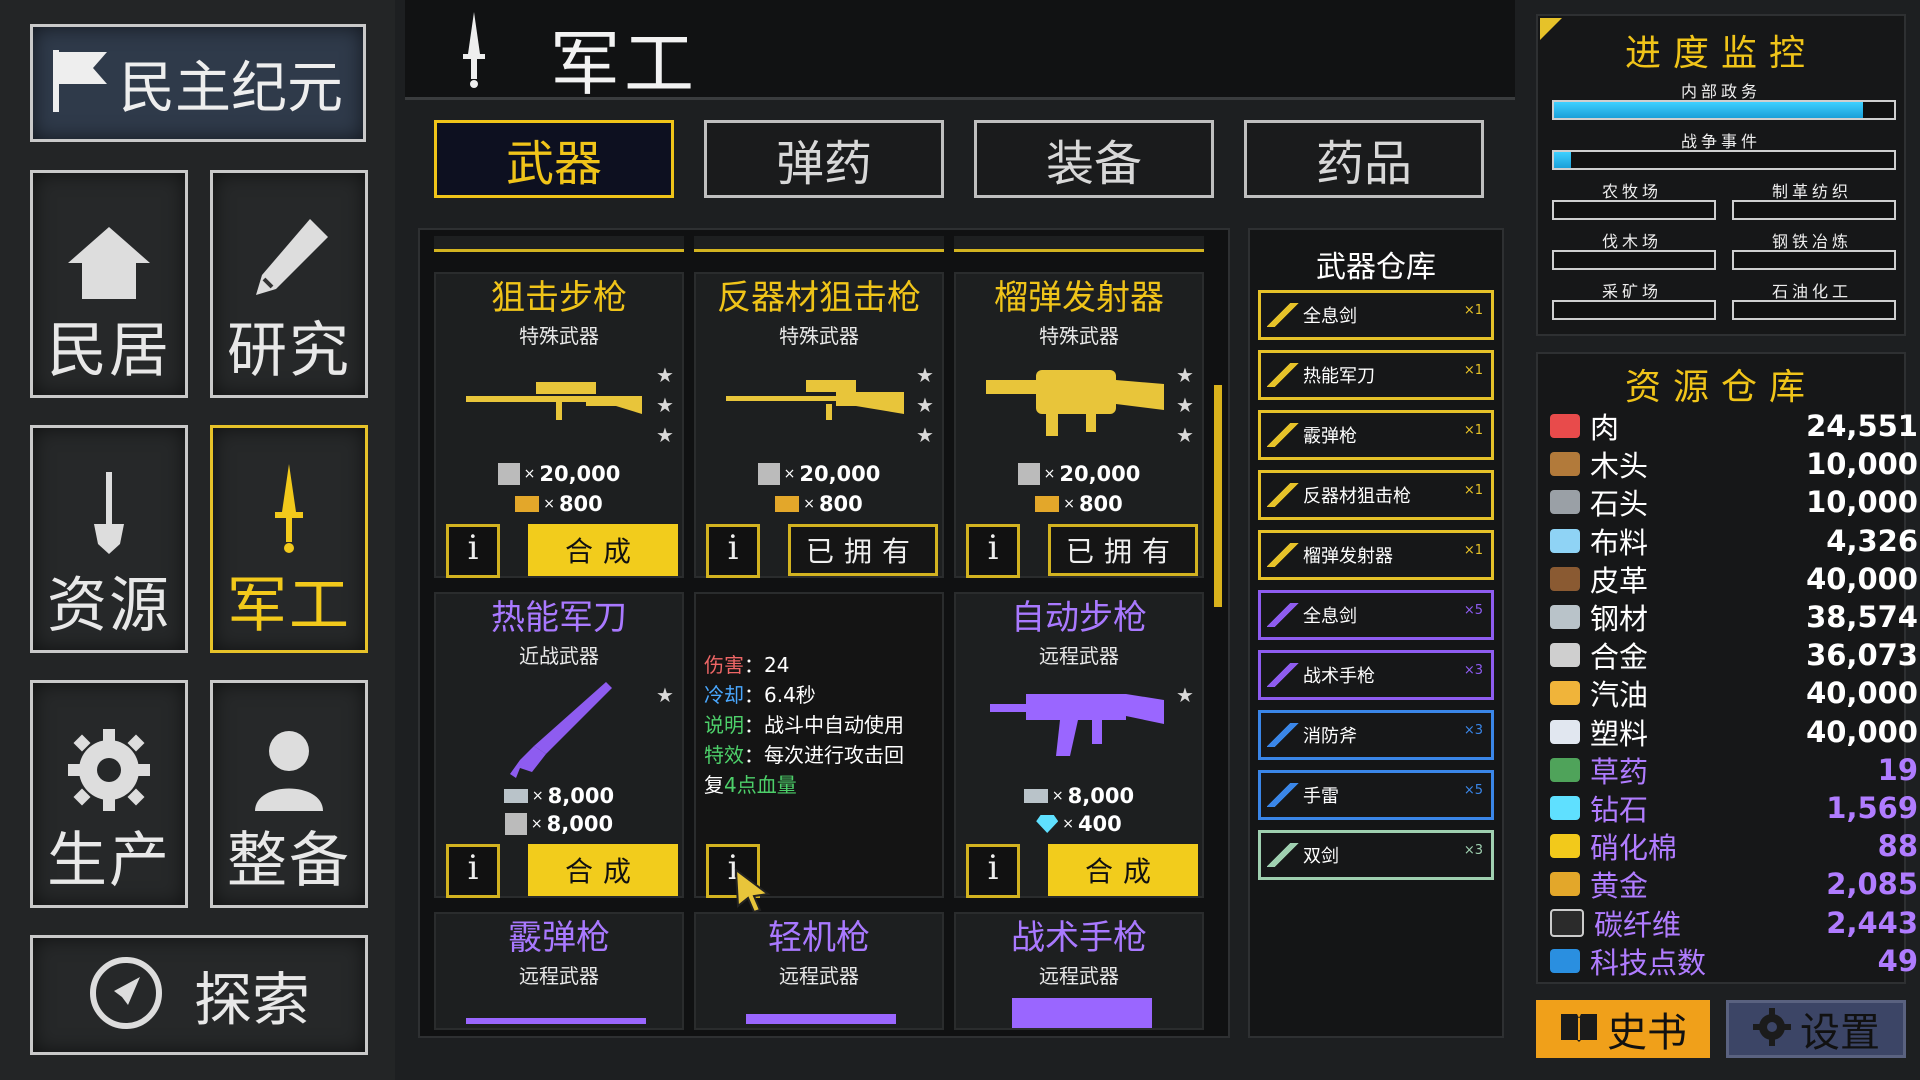 Image resolution: width=1920 pixels, height=1080 pixels. I want to click on nav-resources-button: 资源, so click(109, 539).